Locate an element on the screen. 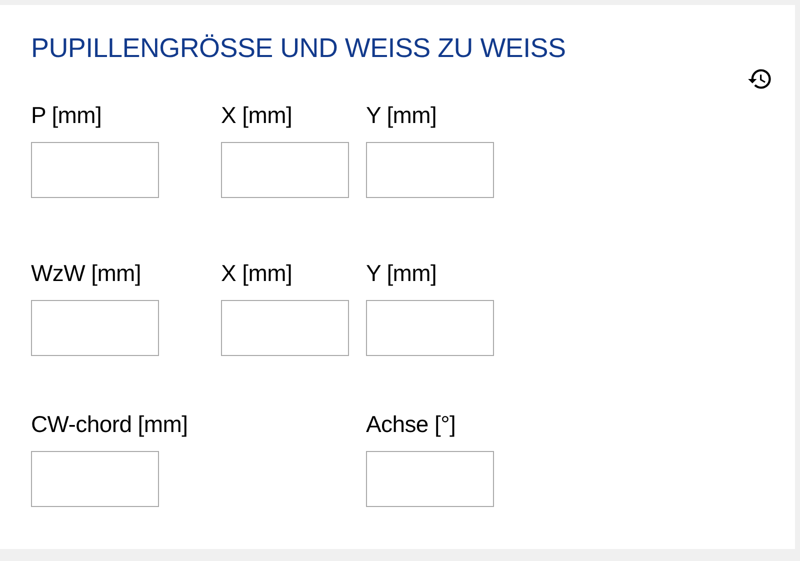 This screenshot has height=561, width=800. field-label: CW-chord [mm] is located at coordinates (109, 424).